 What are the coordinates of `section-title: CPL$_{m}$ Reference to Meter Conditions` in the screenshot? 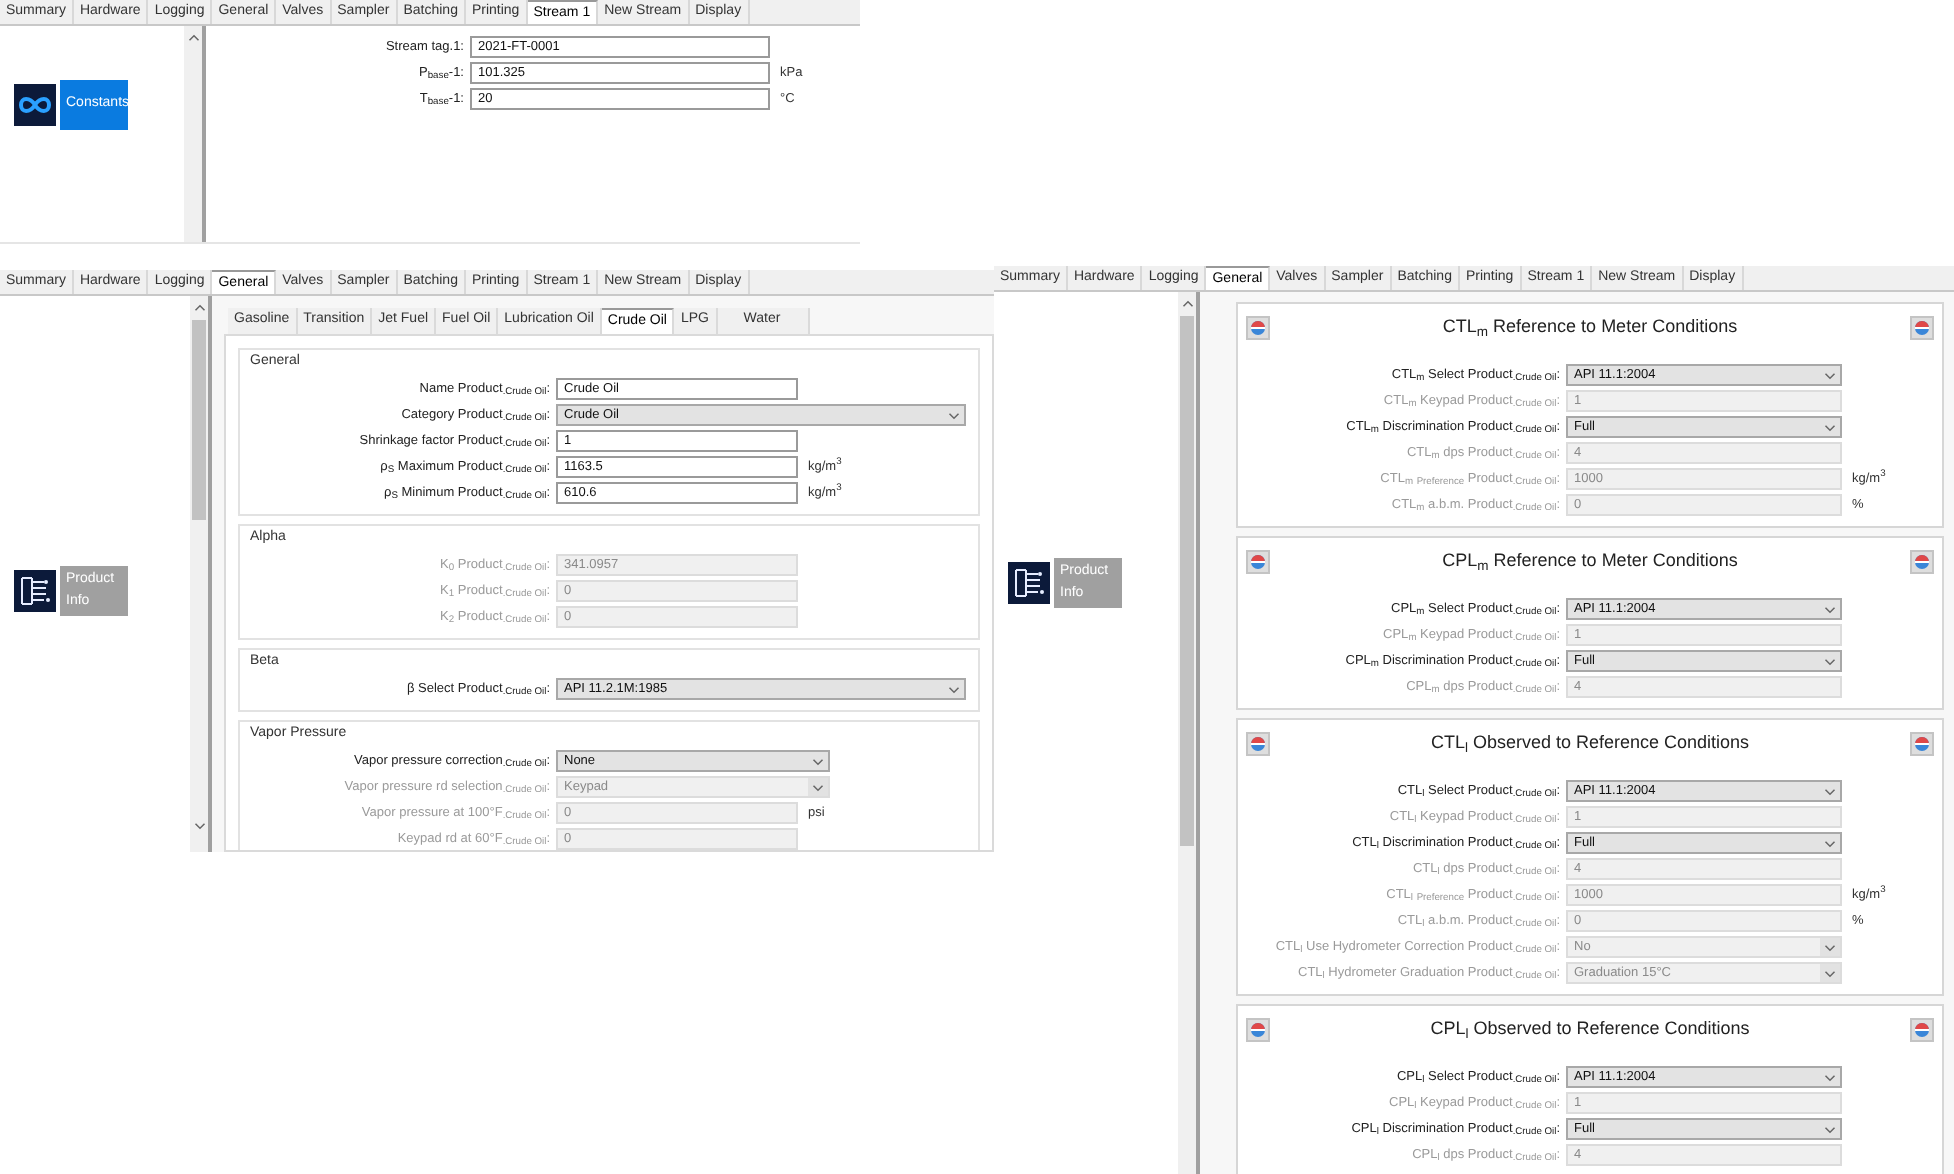 It's located at (1590, 562).